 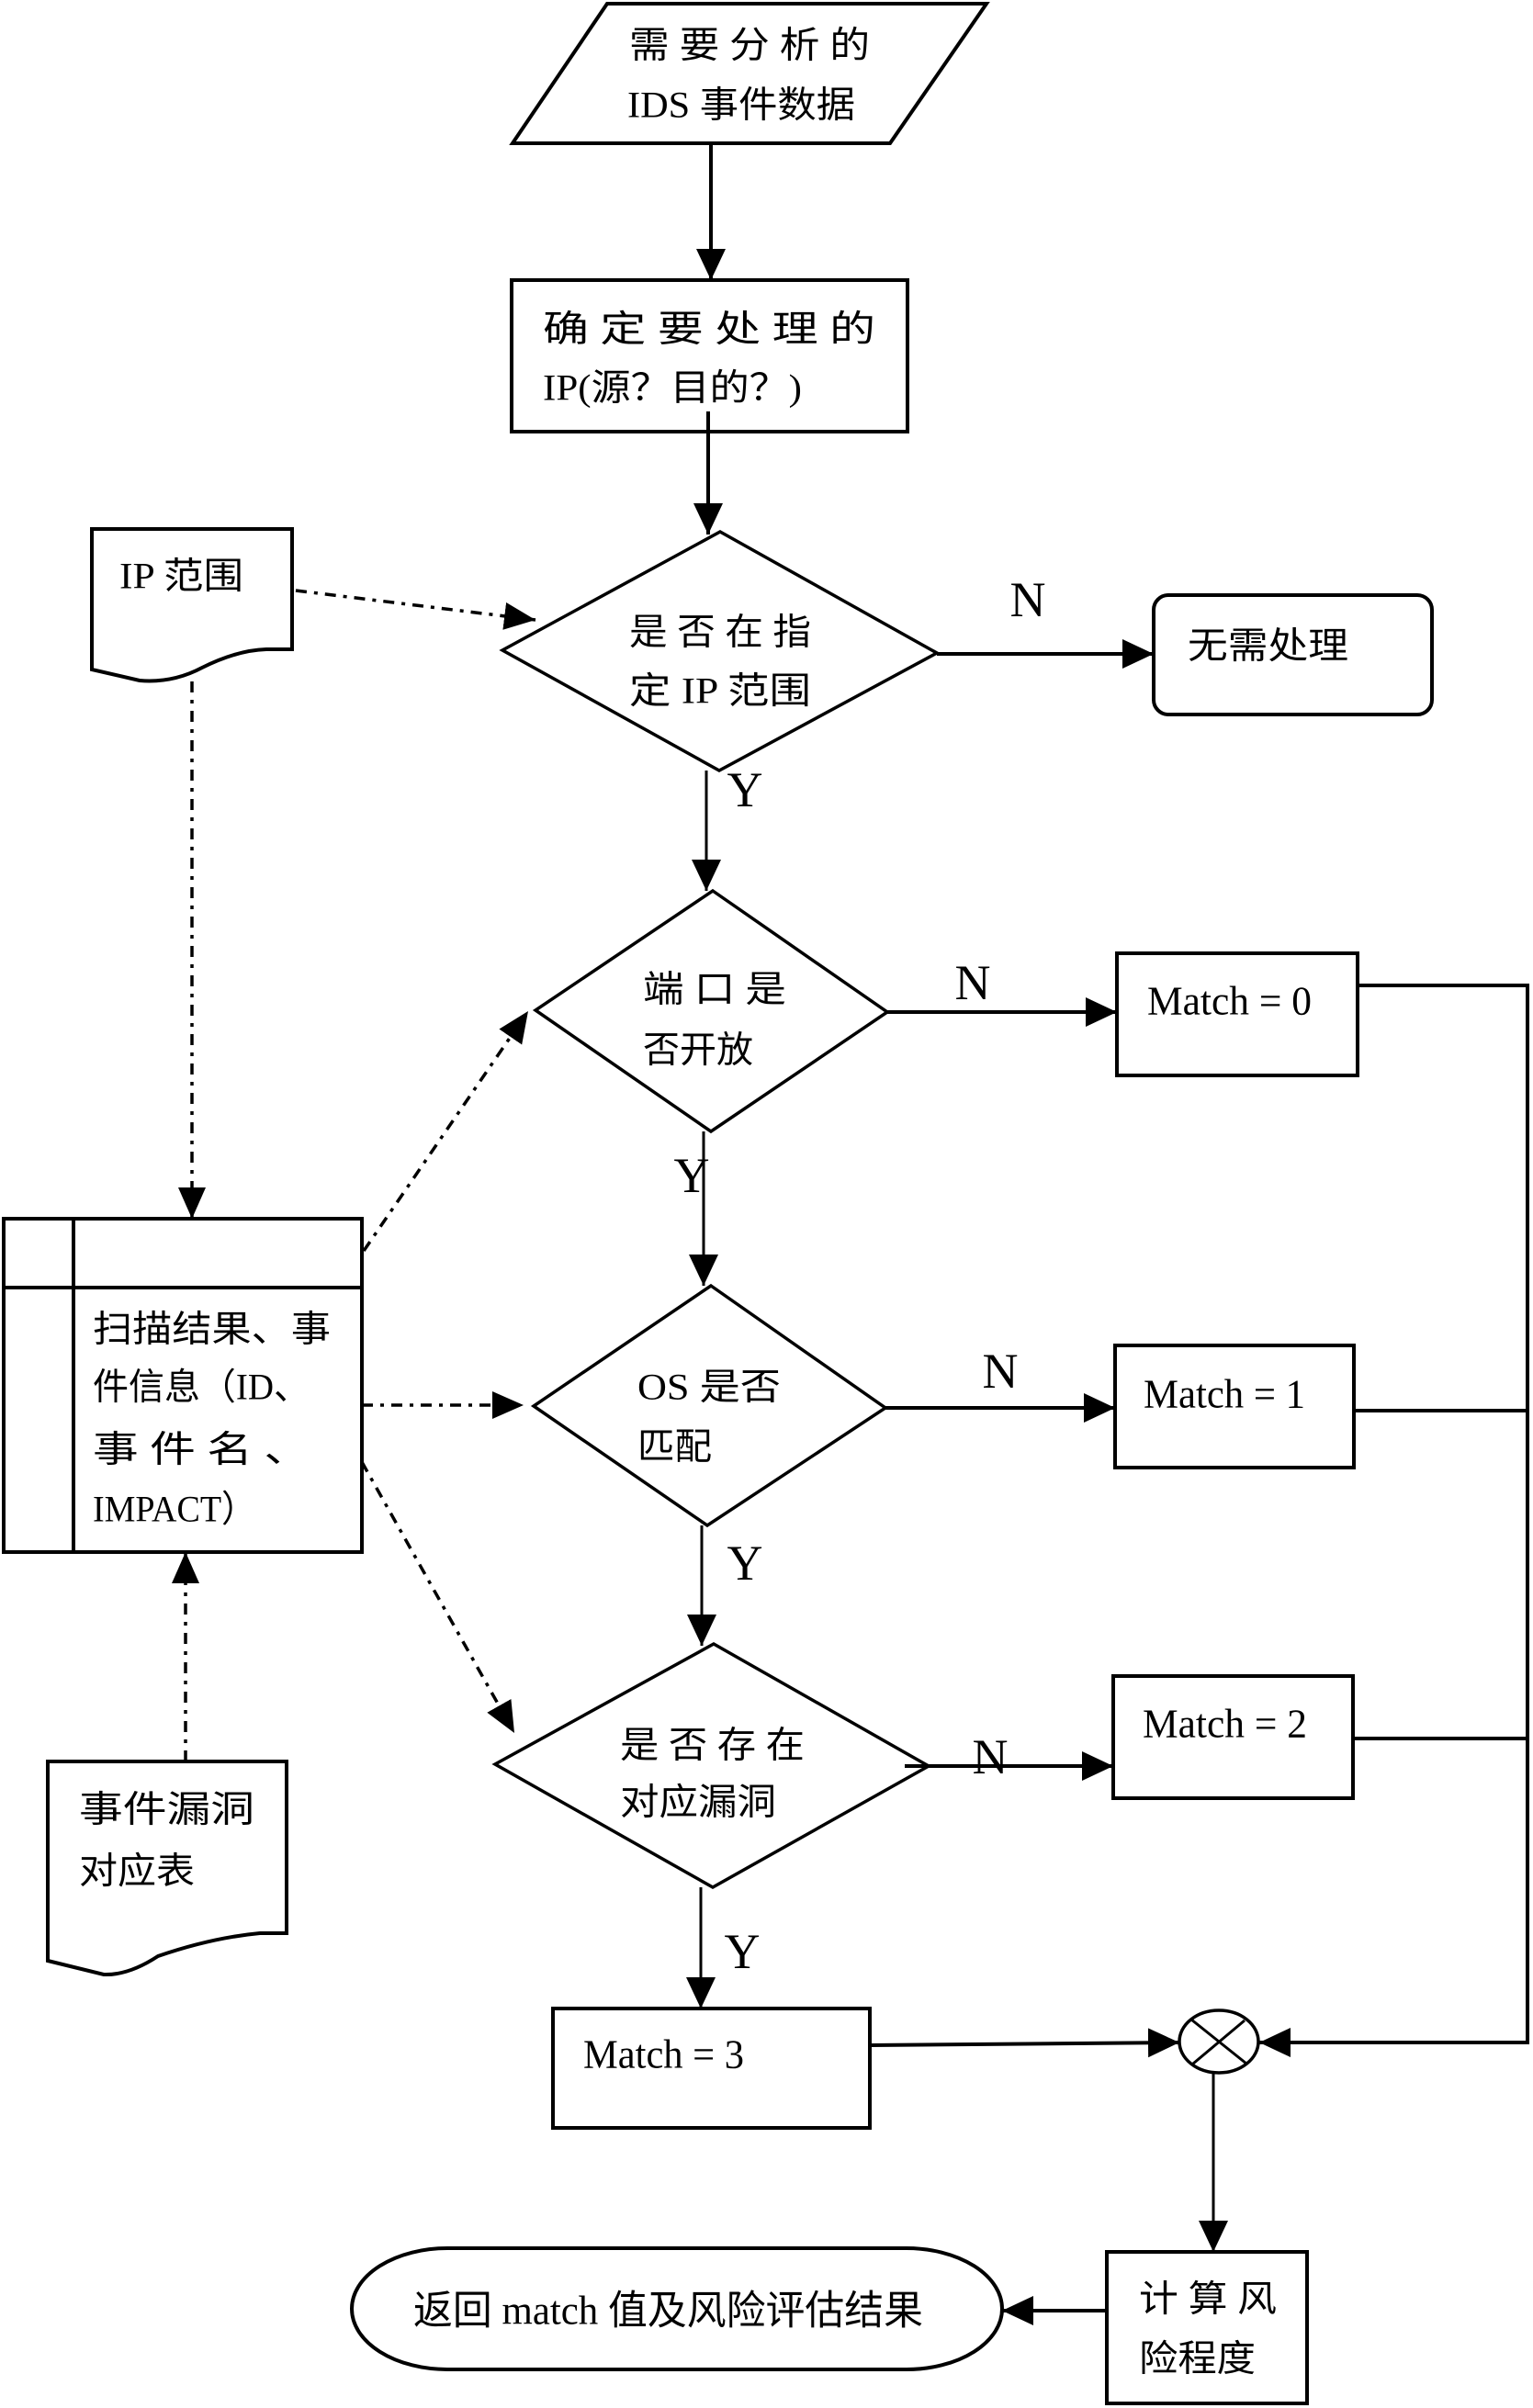 I want to click on scan-results-store-line-1: 扫描结果、事, so click(x=212, y=1330).